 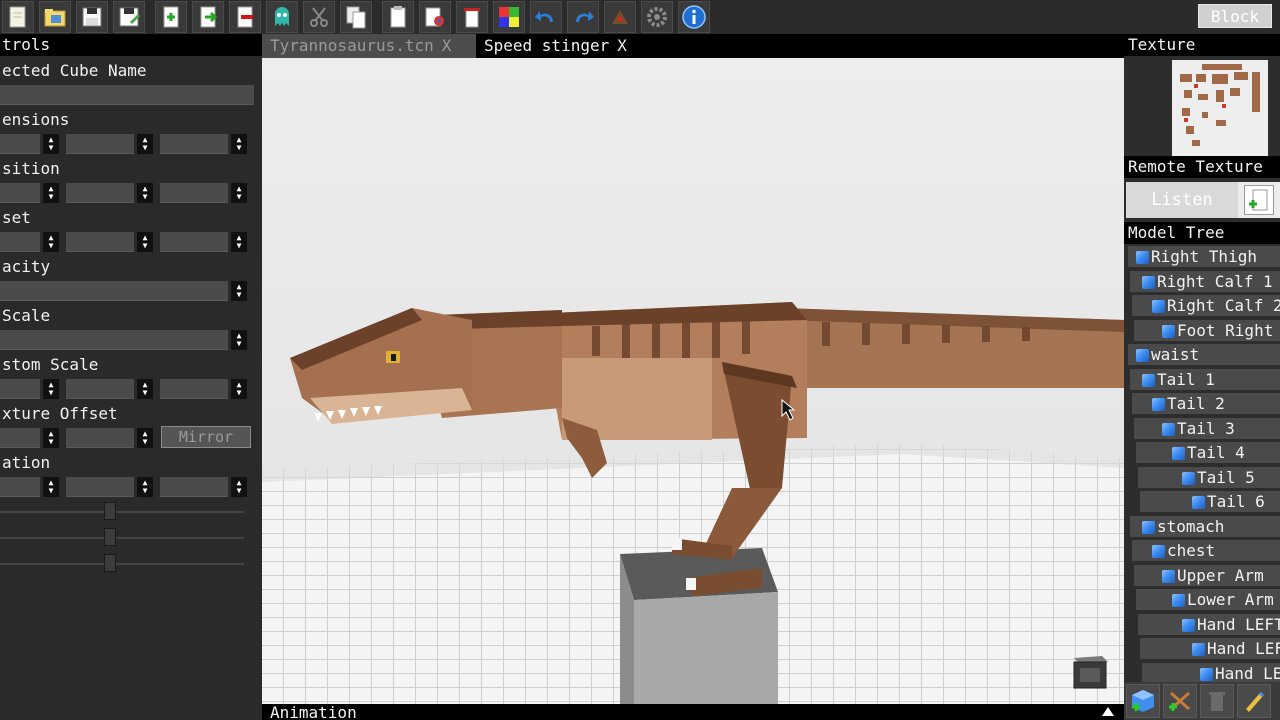 I want to click on mirror-button: Mirror, so click(x=206, y=437).